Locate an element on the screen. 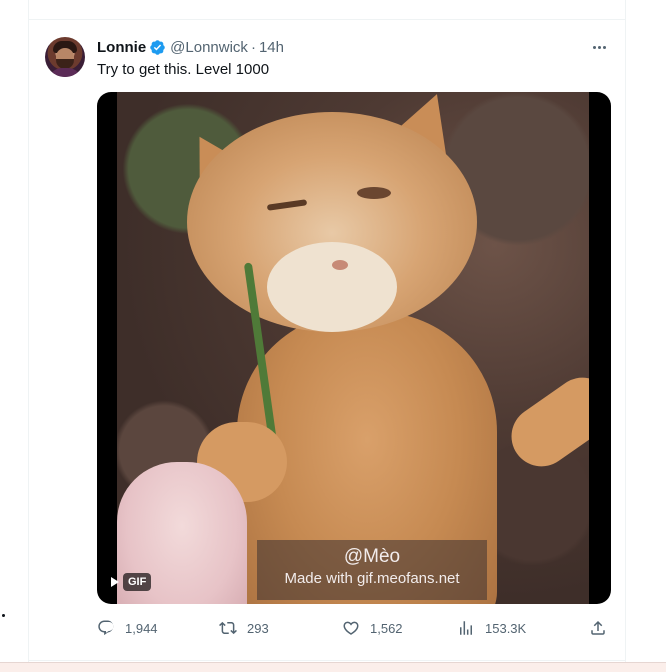 This screenshot has height=672, width=666. avatar-shirt is located at coordinates (65, 72).